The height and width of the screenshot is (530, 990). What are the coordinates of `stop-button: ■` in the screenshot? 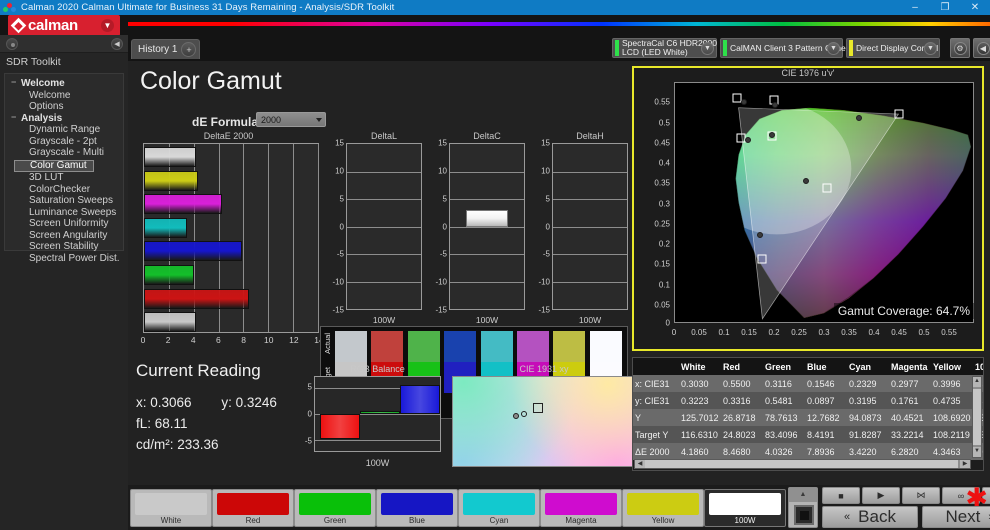 It's located at (841, 495).